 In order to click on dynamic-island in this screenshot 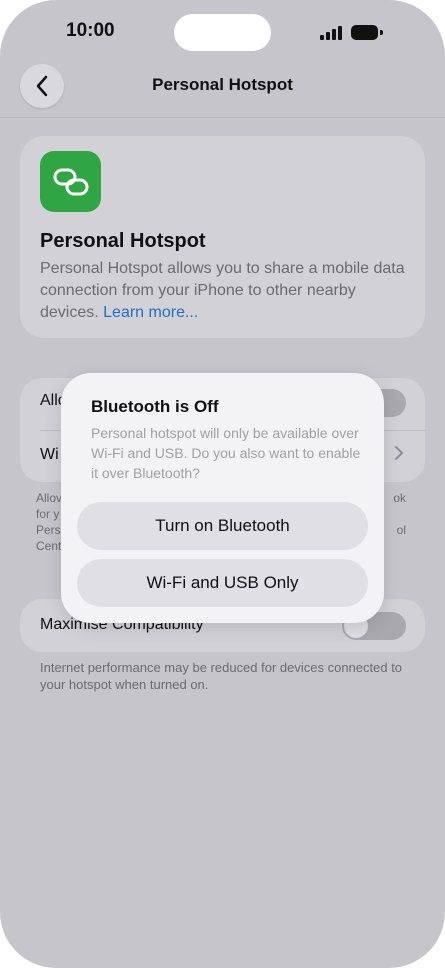, I will do `click(222, 32)`.